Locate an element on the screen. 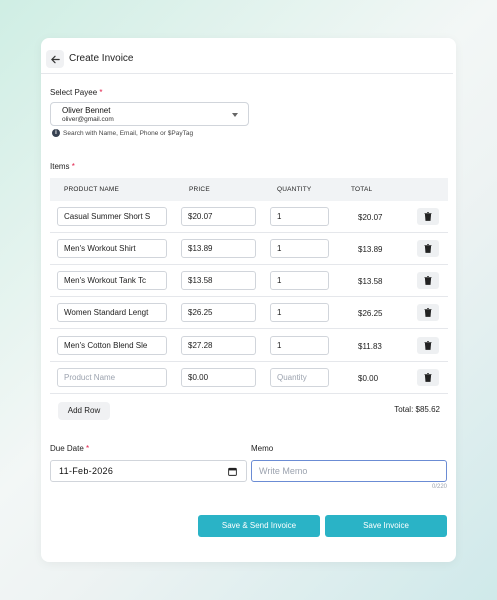 The image size is (497, 600). row-total: $20.07 is located at coordinates (370, 217).